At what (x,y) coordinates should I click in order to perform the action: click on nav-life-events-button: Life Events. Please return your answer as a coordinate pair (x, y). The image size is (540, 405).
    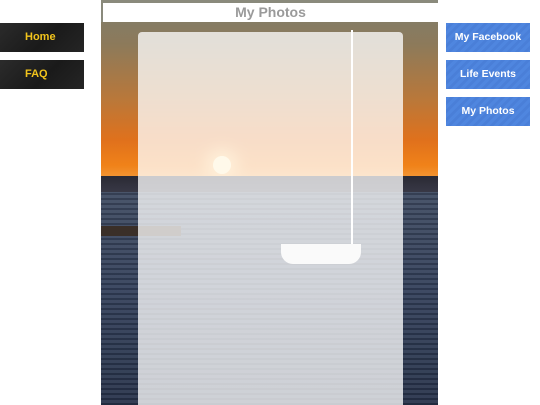
    Looking at the image, I should click on (488, 74).